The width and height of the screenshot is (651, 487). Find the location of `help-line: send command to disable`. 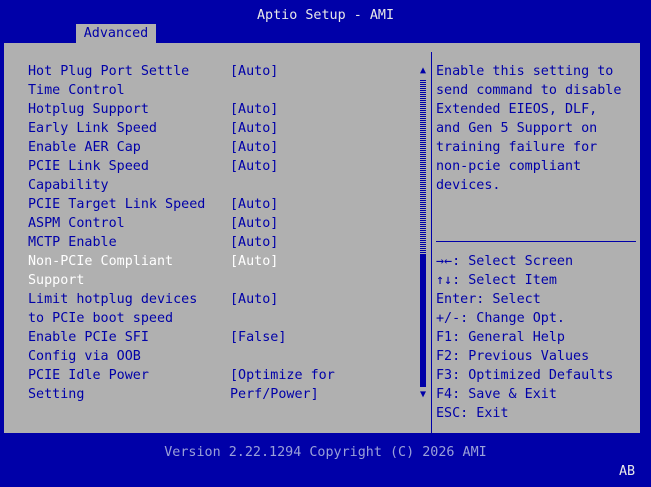

help-line: send command to disable is located at coordinates (529, 90).